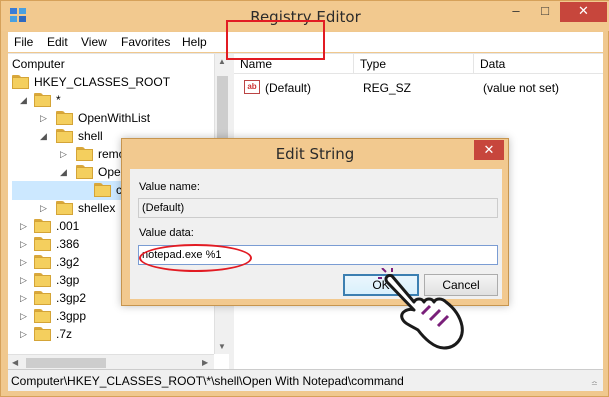 This screenshot has height=397, width=609. Describe the element at coordinates (64, 334) in the screenshot. I see `tree-item-label: .7z` at that location.